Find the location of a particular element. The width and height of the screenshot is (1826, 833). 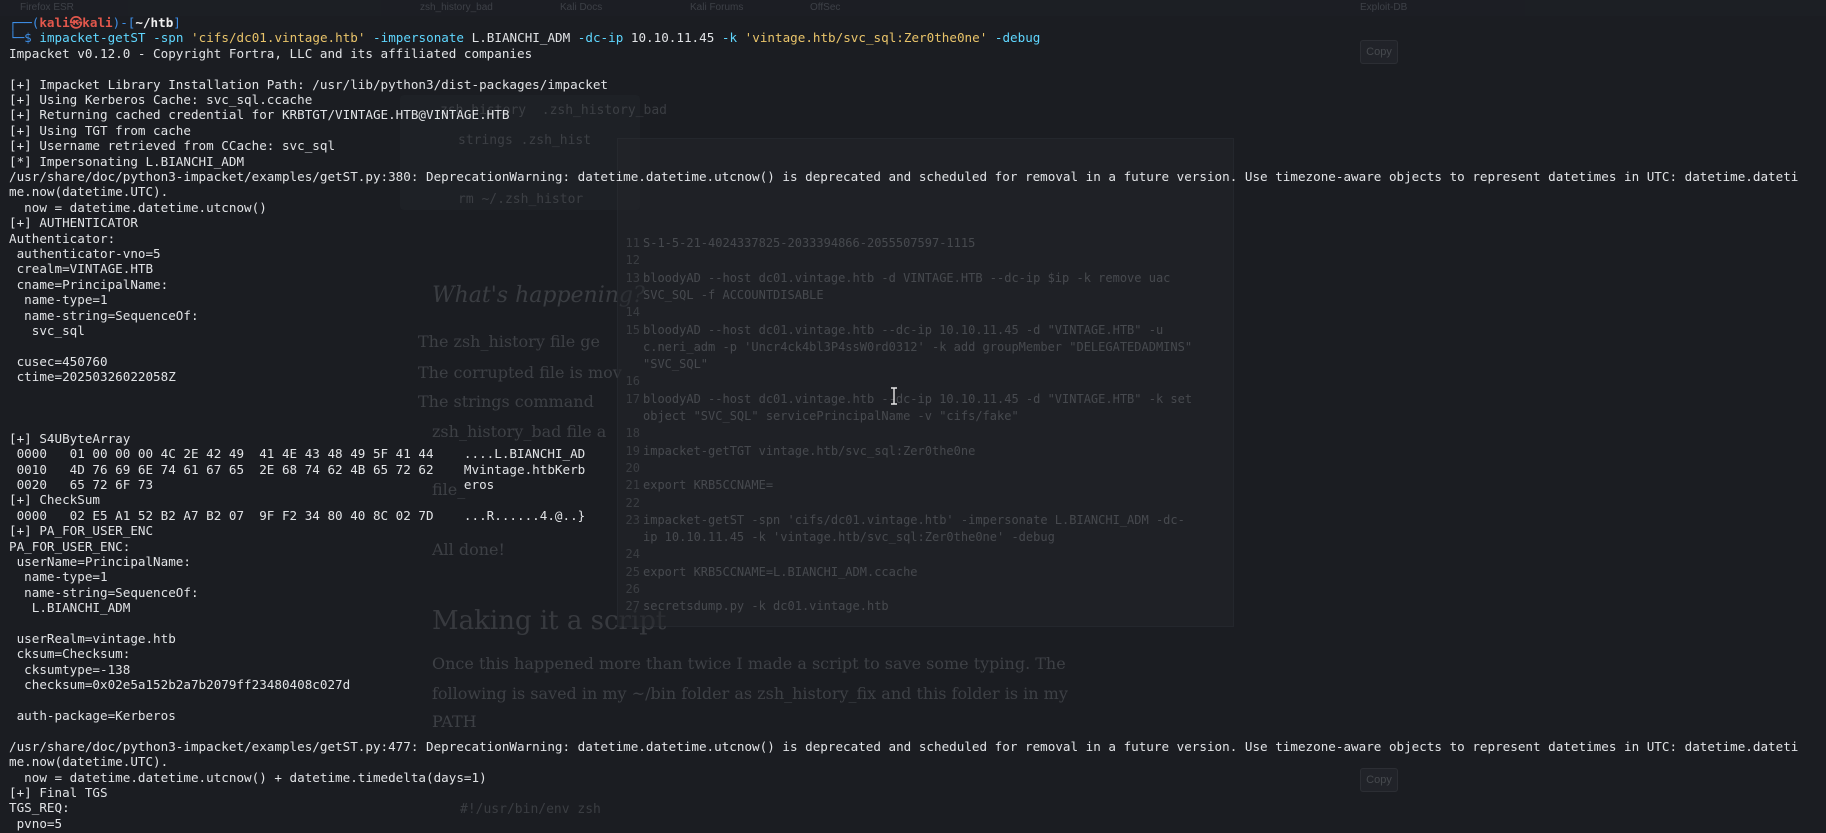

output-line: TGS_REQ: is located at coordinates (39, 808).